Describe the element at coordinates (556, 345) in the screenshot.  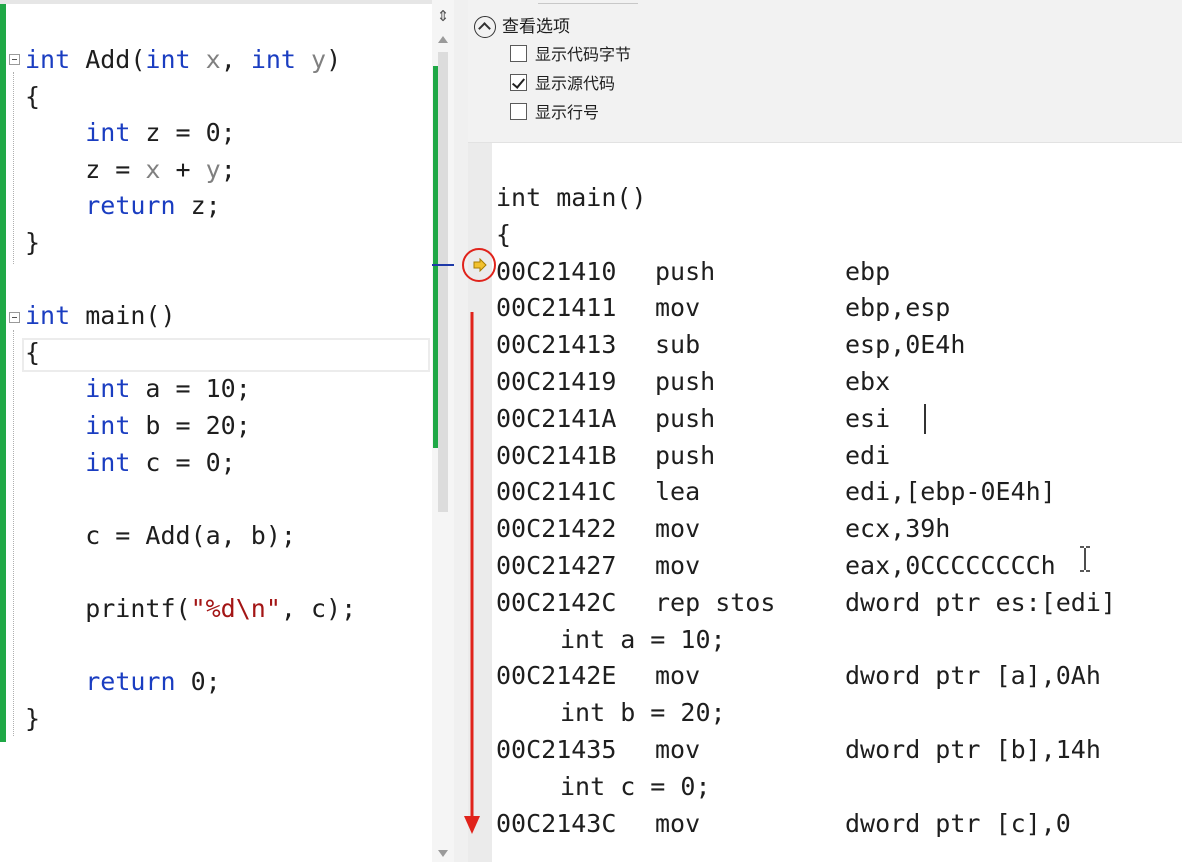
I see `asm-address: 00C21413` at that location.